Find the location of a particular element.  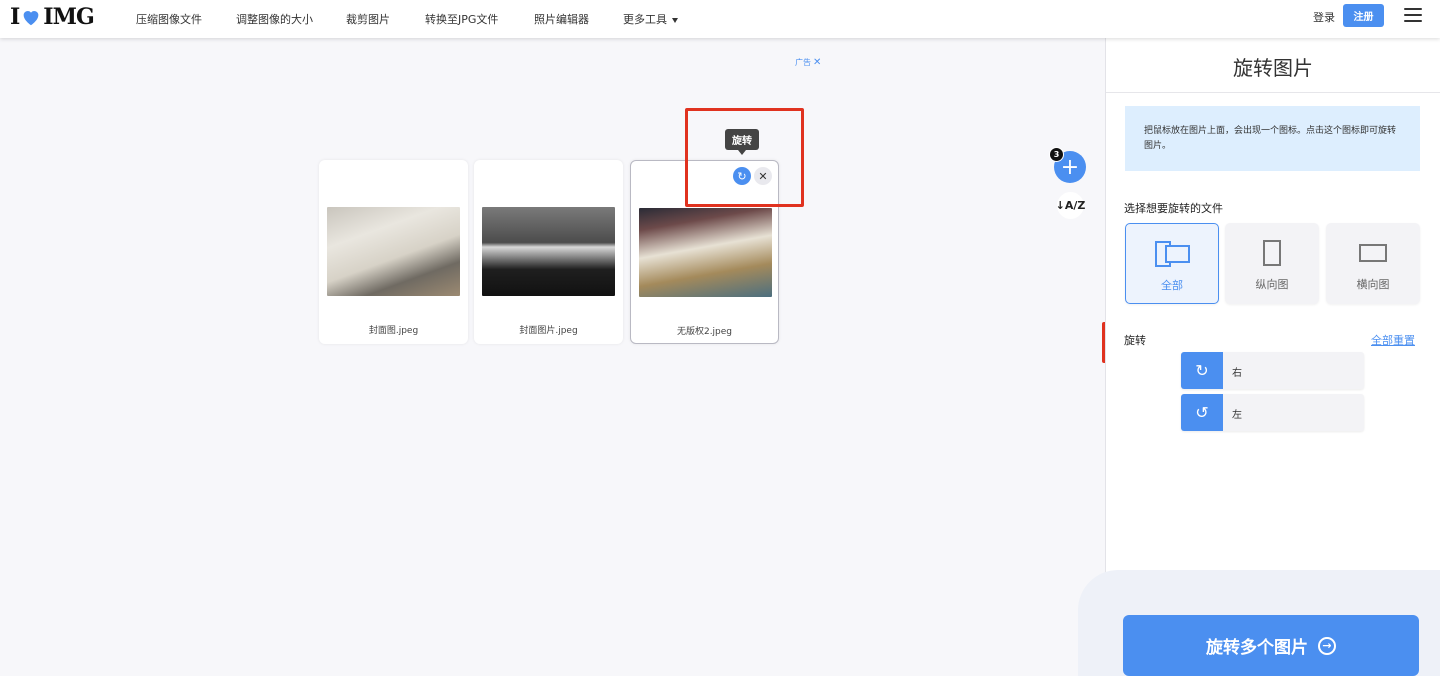

menu-icon is located at coordinates (1413, 15).